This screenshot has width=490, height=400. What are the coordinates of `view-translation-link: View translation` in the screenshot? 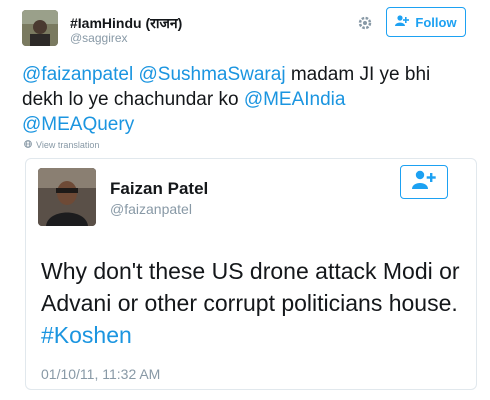 It's located at (61, 145).